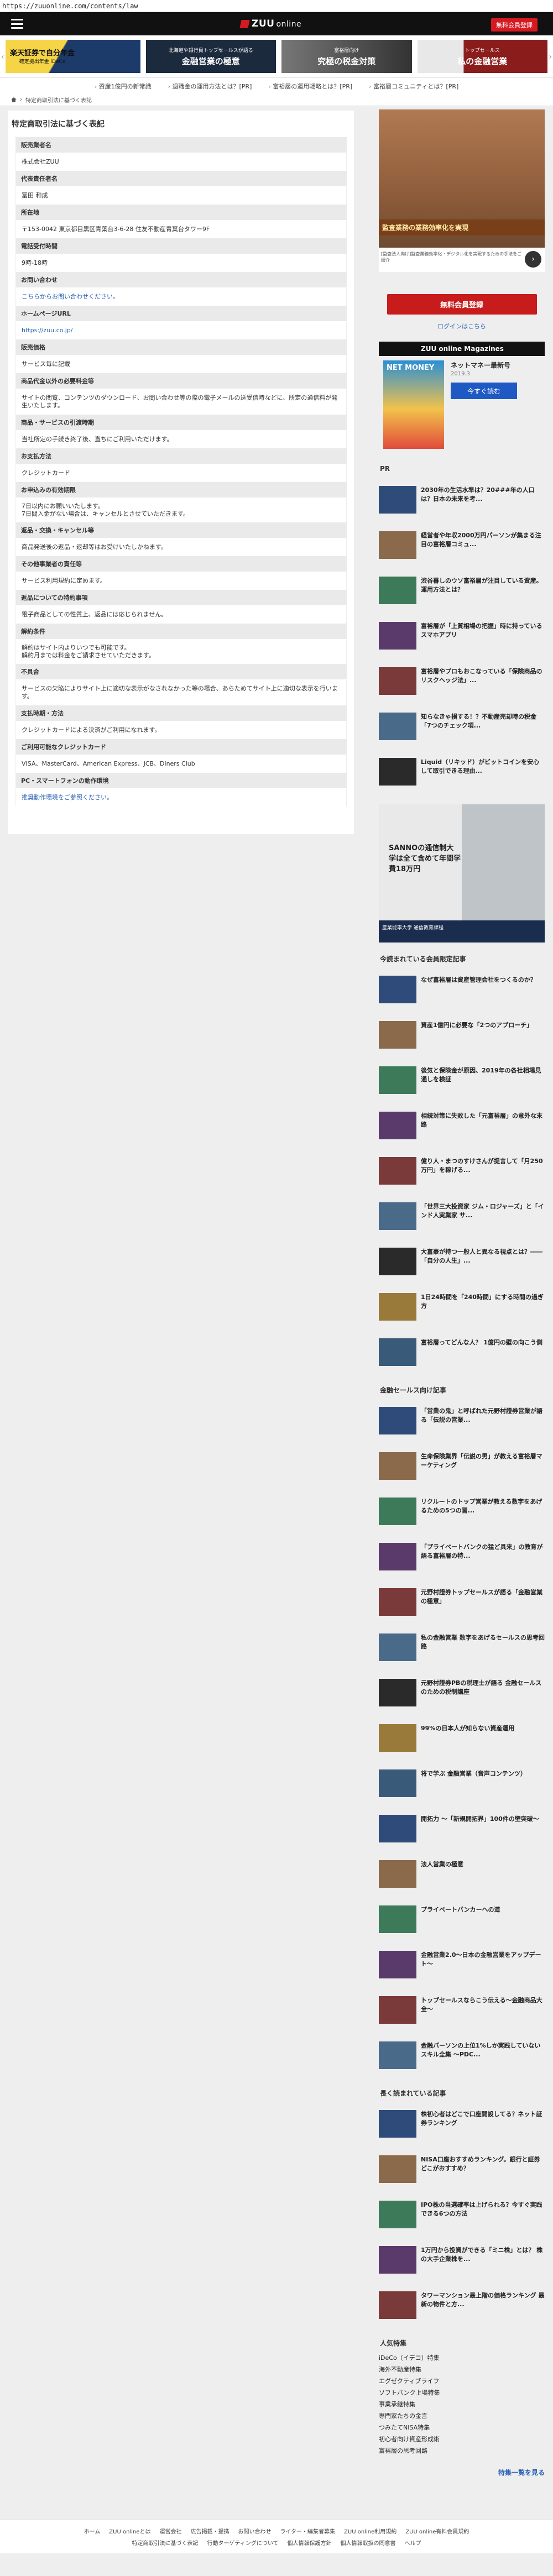 The width and height of the screenshot is (553, 2576). Describe the element at coordinates (483, 1075) in the screenshot. I see `list-item-title: 後気と保険金が原因、2019年の各社相場見通しを検証` at that location.